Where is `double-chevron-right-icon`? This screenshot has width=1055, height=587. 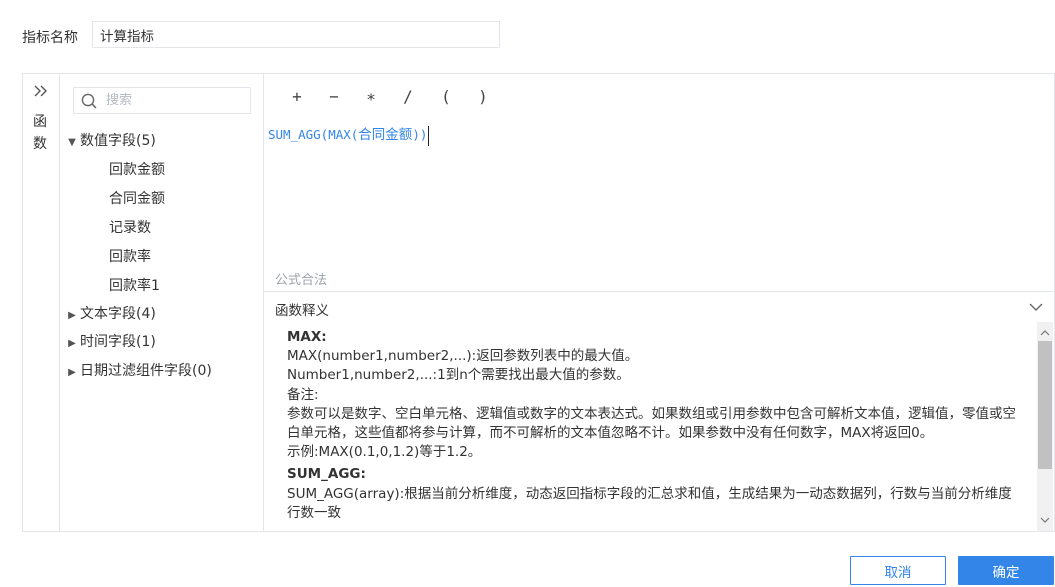 double-chevron-right-icon is located at coordinates (41, 91).